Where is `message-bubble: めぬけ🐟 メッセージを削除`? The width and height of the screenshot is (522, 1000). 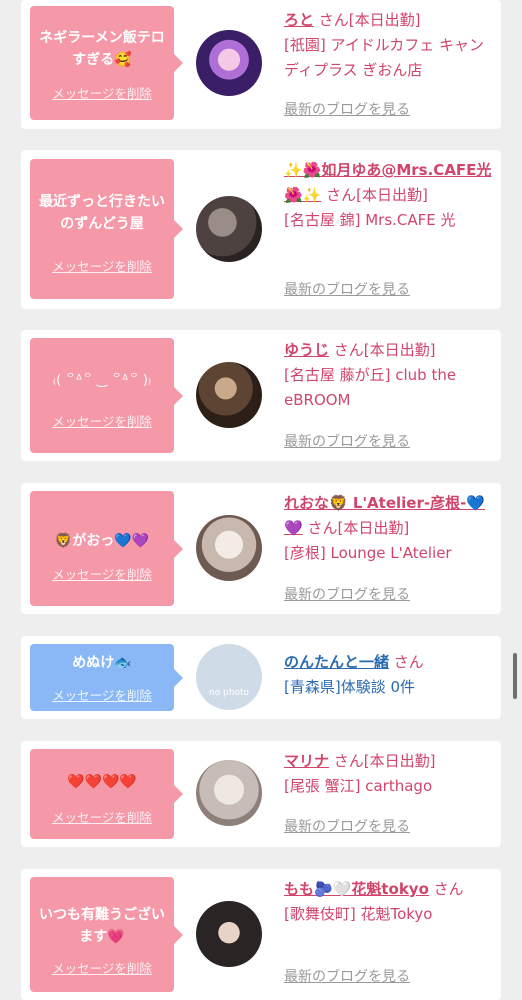
message-bubble: めぬけ🐟 メッセージを削除 is located at coordinates (106, 677).